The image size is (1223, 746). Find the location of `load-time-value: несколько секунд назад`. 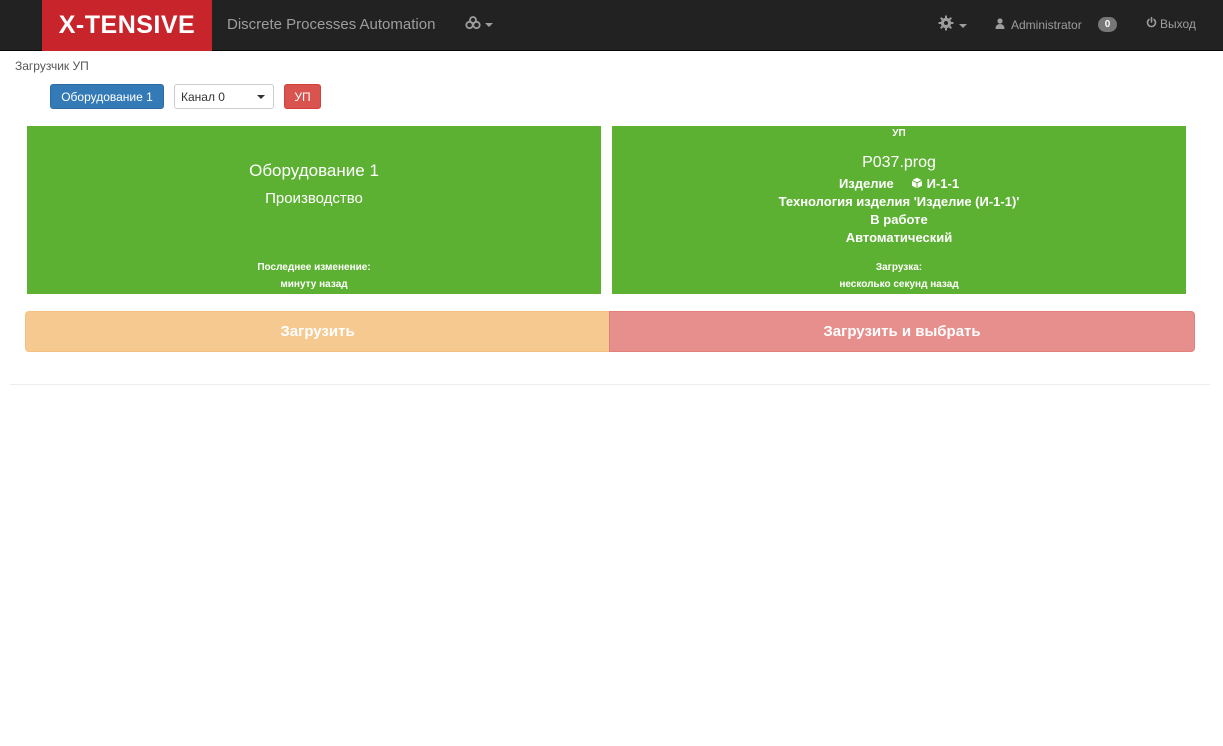

load-time-value: несколько секунд назад is located at coordinates (899, 284).